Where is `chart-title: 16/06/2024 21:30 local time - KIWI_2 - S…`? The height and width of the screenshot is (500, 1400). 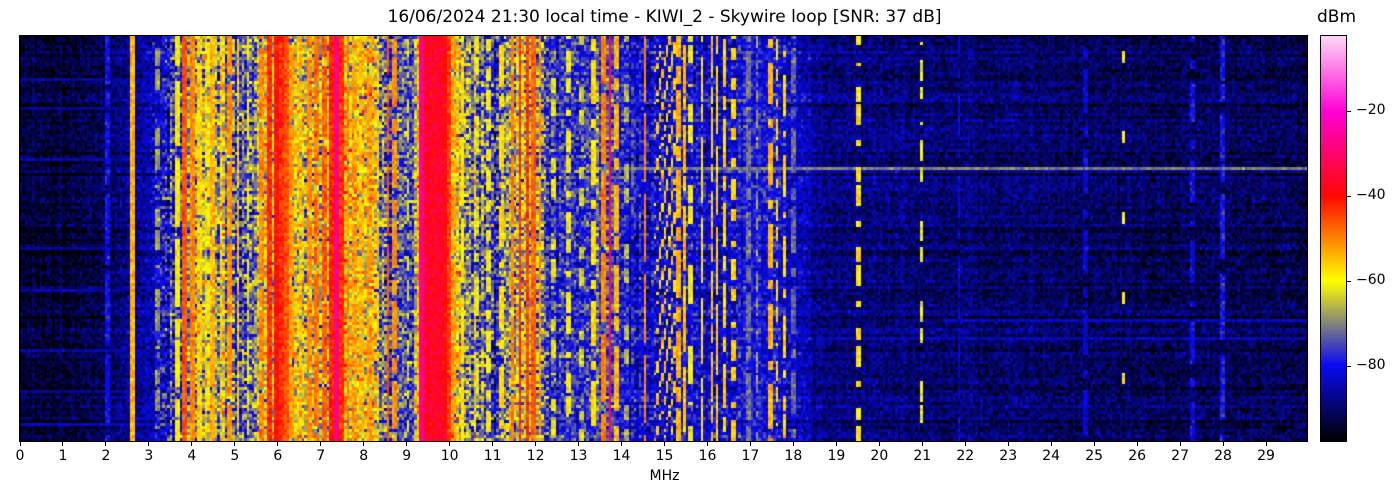
chart-title: 16/06/2024 21:30 local time - KIWI_2 - S… is located at coordinates (664, 17).